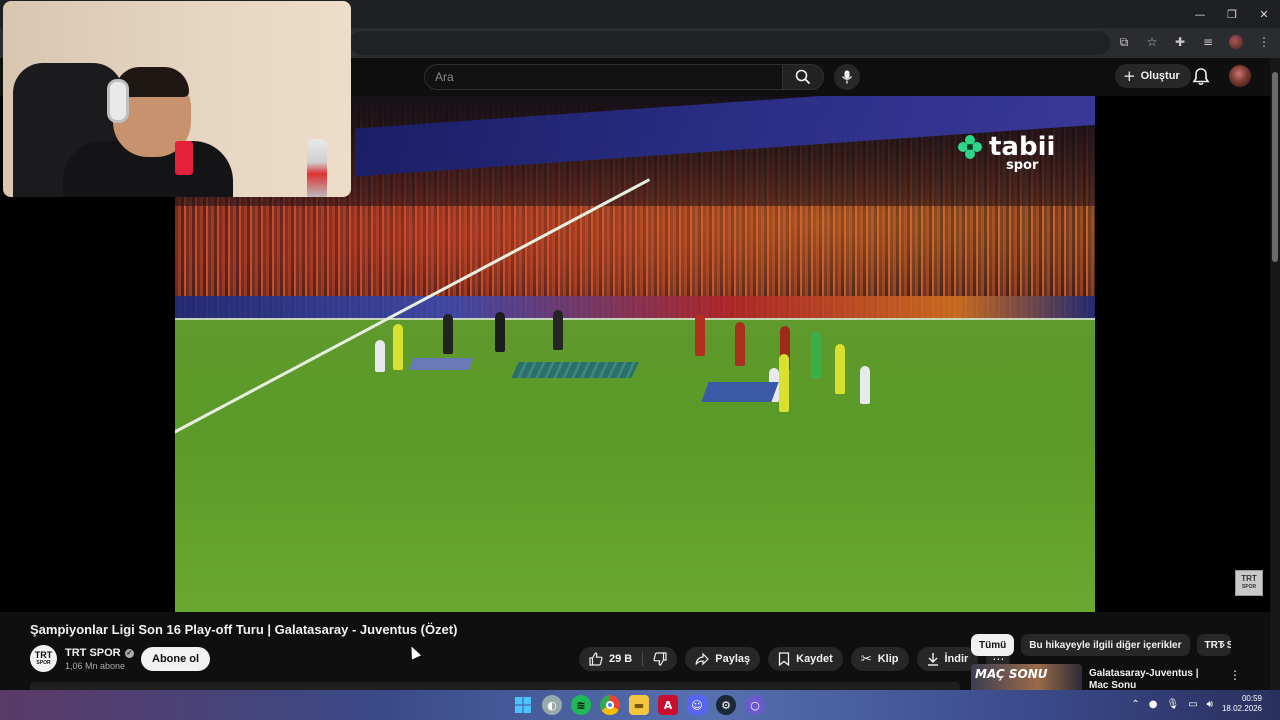 The height and width of the screenshot is (720, 1280). What do you see at coordinates (947, 659) in the screenshot?
I see `download-button: İndir` at bounding box center [947, 659].